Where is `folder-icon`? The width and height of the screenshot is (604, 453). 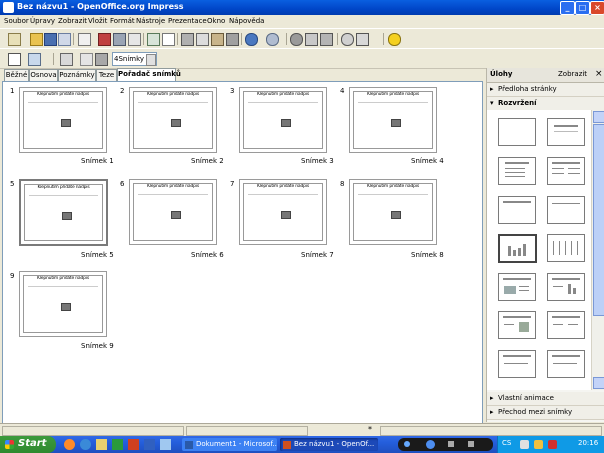
folder-icon is located at coordinates (101, 444).